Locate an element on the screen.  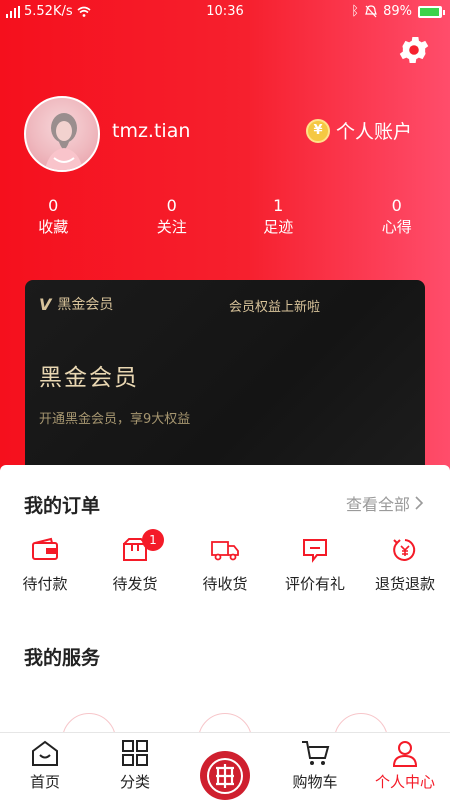
vip-brand: V 黑金会员 is located at coordinates (76, 304).